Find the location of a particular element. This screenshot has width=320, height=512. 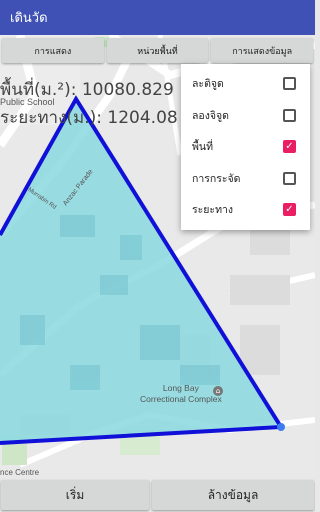

menu-item-label: ระยะทาง is located at coordinates (213, 210).